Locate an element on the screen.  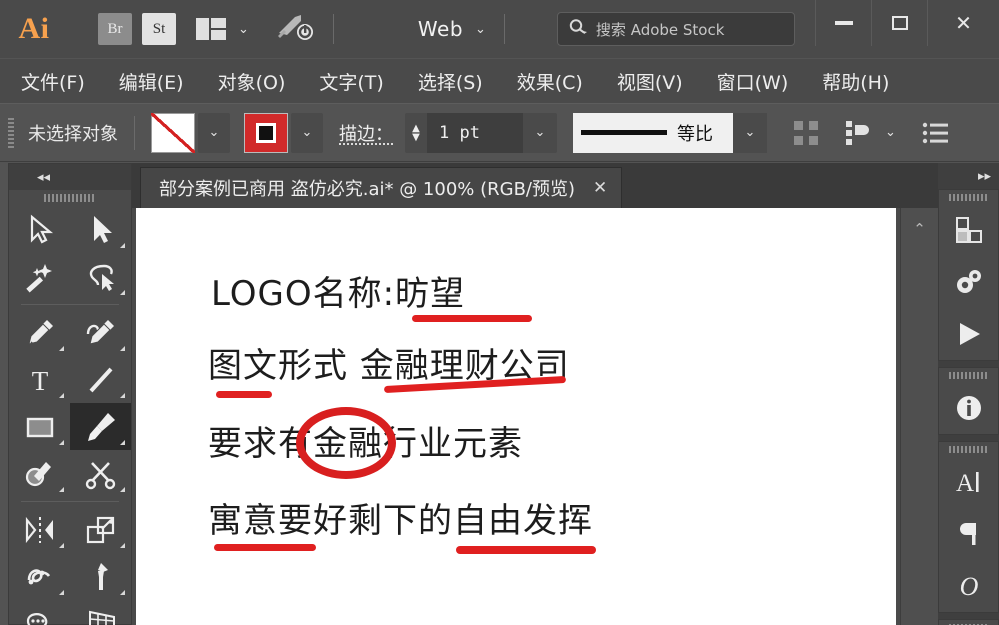
menu-select: 选择(S) is located at coordinates (450, 81).